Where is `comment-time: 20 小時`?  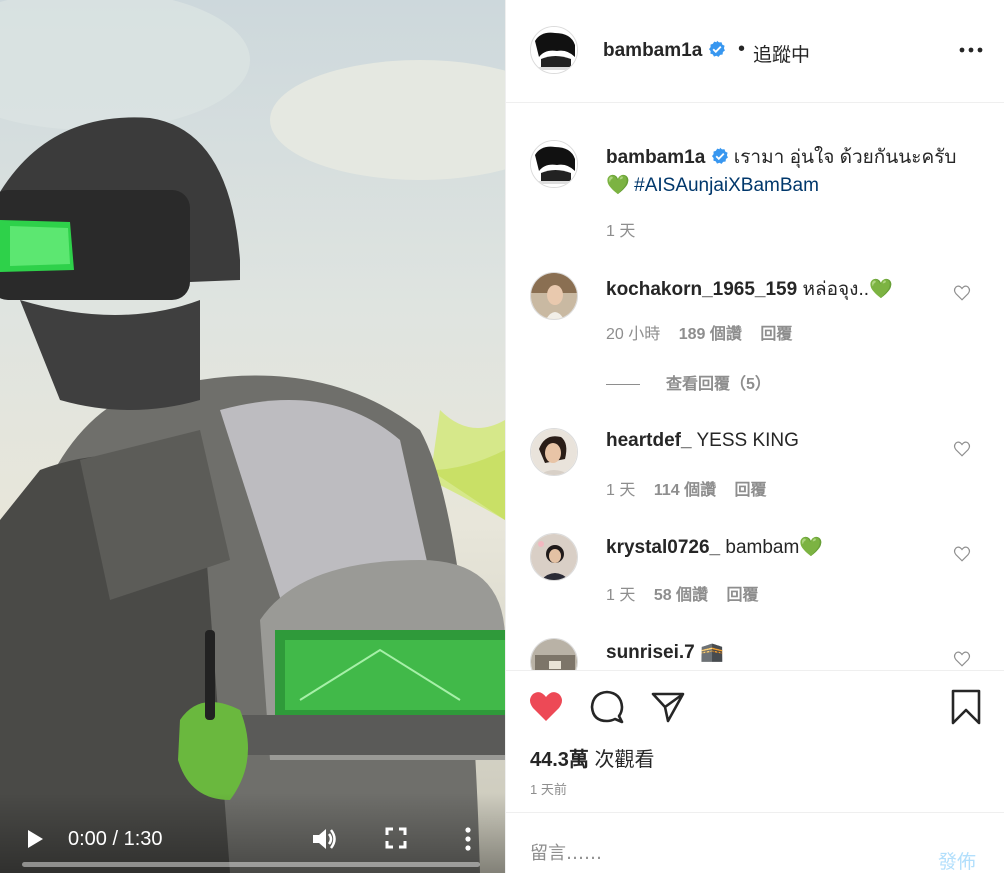
comment-time: 20 小時 is located at coordinates (633, 334).